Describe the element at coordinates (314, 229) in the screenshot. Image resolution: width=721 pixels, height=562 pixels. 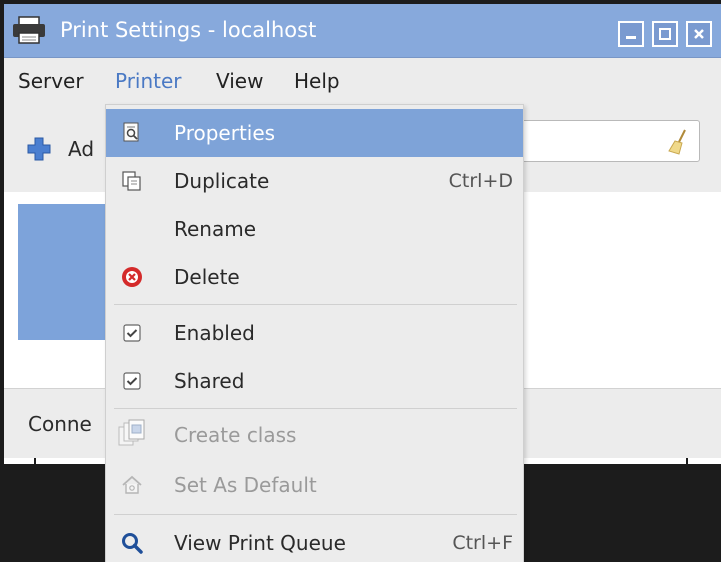
I see `menu-item-rename: Rename` at that location.